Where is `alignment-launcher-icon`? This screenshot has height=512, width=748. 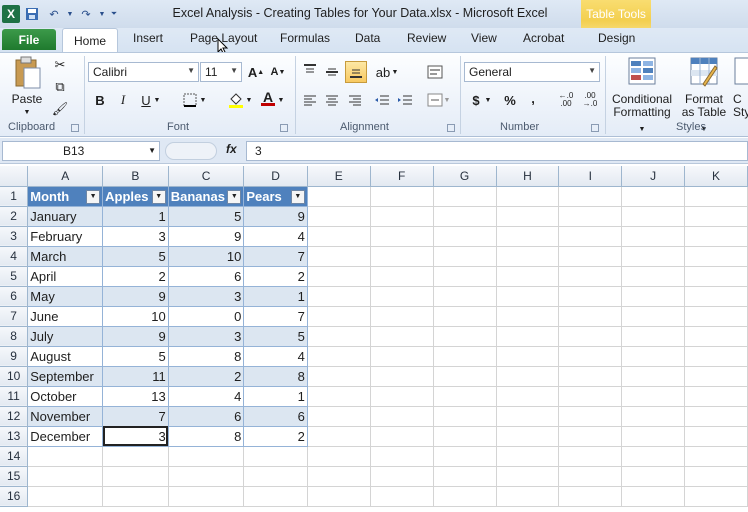 alignment-launcher-icon is located at coordinates (451, 128).